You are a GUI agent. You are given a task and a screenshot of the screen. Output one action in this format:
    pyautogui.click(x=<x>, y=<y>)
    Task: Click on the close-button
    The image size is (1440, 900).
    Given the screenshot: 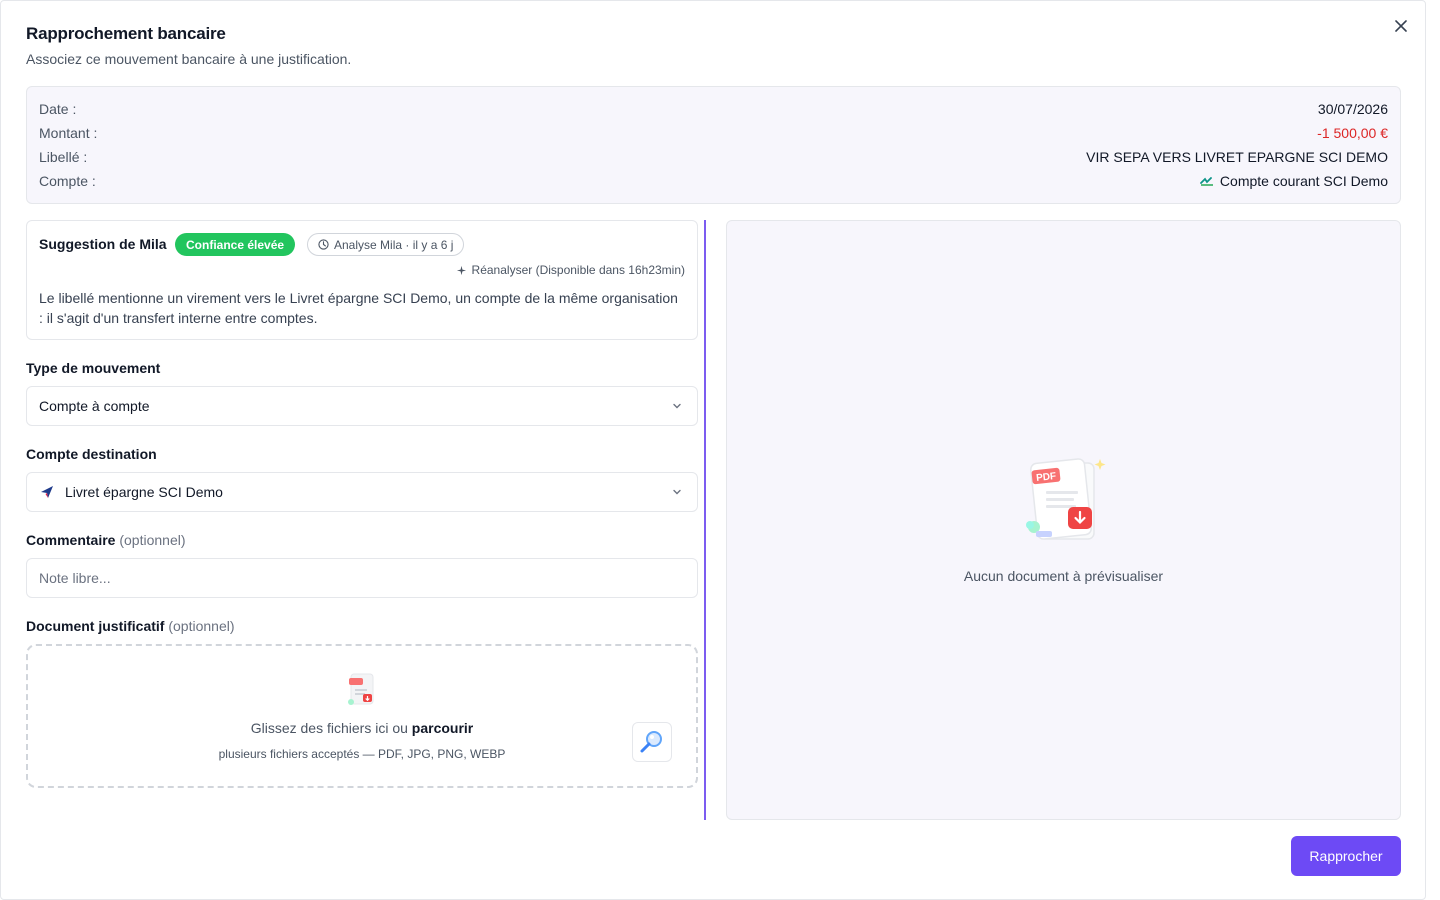 What is the action you would take?
    pyautogui.click(x=1401, y=26)
    